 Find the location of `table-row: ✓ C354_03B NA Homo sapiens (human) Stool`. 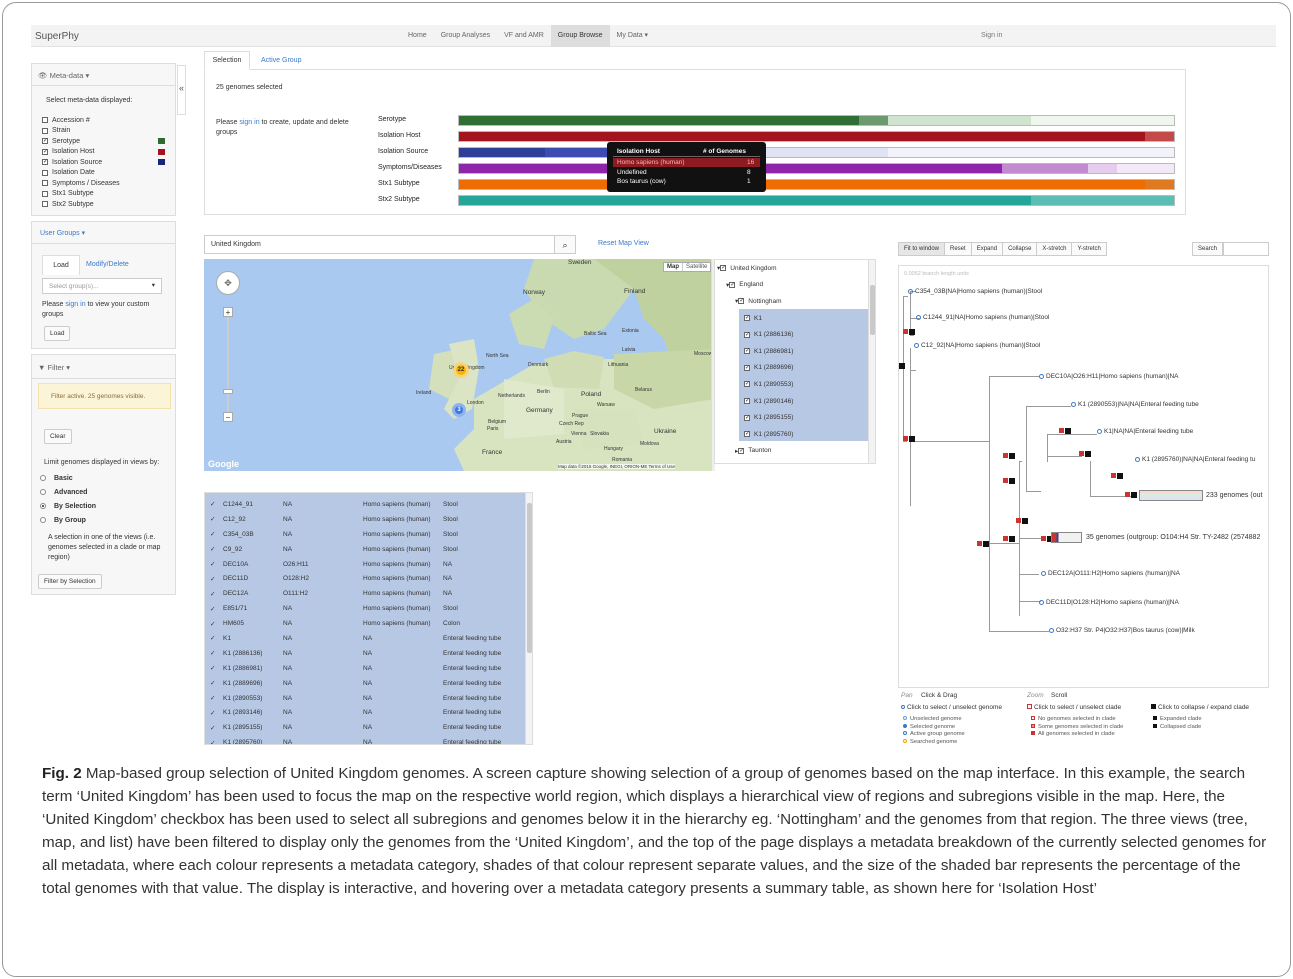

table-row: ✓ C354_03B NA Homo sapiens (human) Stool is located at coordinates (365, 534).